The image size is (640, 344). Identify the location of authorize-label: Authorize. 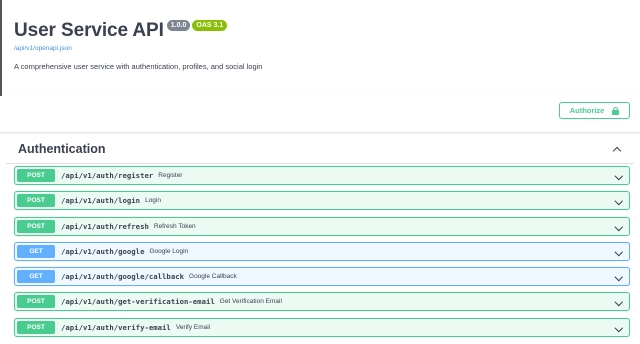
(587, 110).